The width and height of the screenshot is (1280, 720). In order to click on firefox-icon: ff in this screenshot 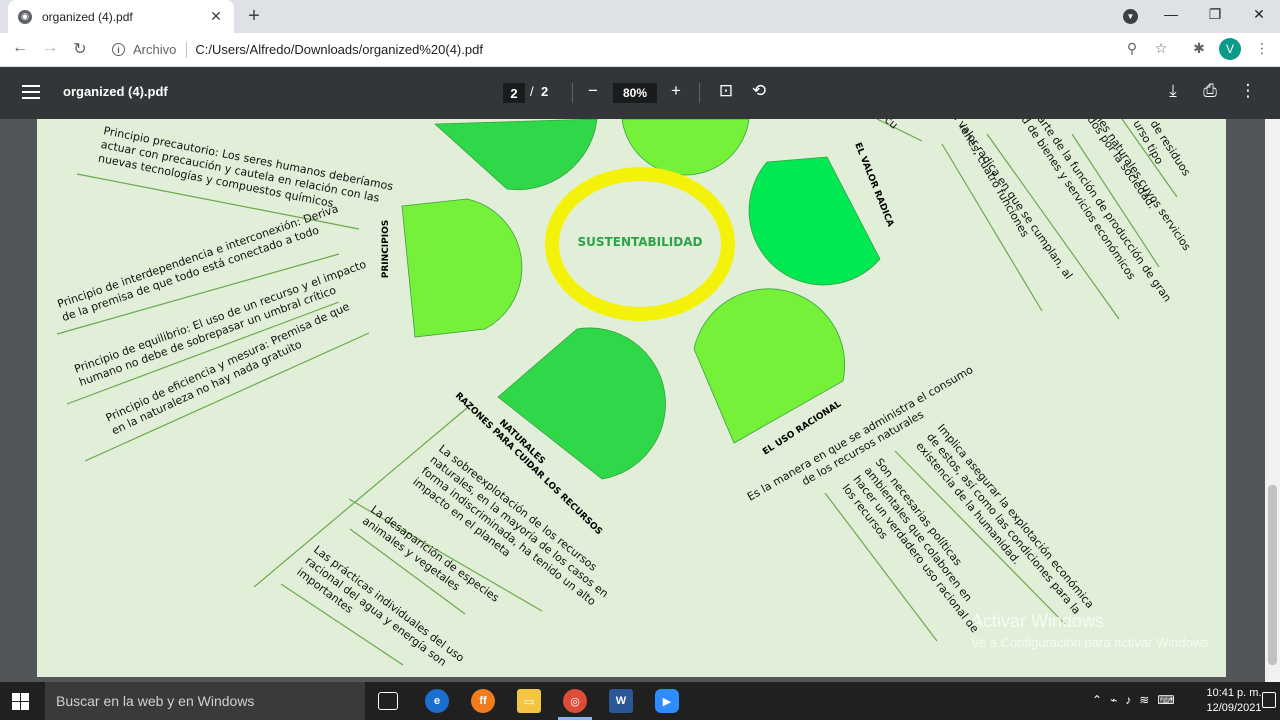, I will do `click(483, 701)`.